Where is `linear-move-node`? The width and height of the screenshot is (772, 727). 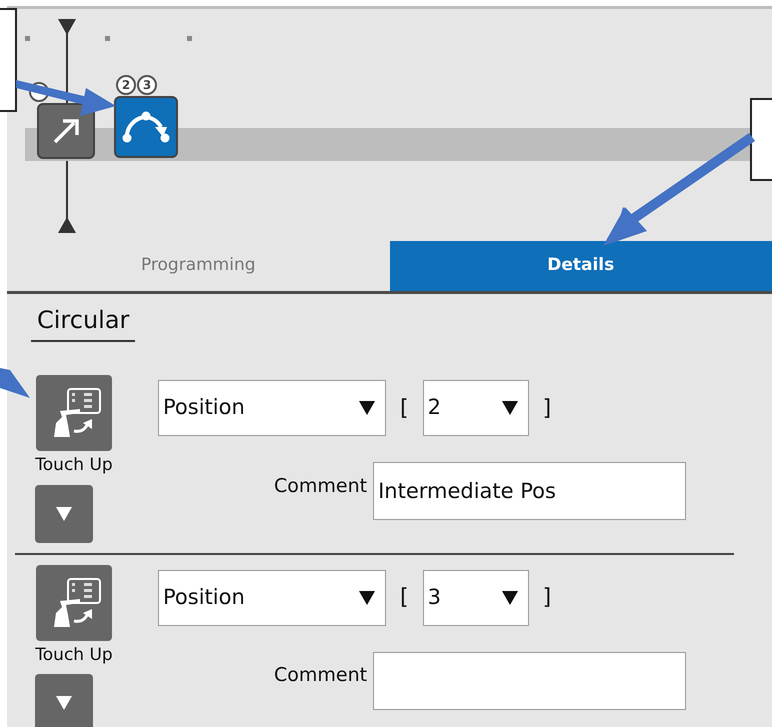 linear-move-node is located at coordinates (66, 131).